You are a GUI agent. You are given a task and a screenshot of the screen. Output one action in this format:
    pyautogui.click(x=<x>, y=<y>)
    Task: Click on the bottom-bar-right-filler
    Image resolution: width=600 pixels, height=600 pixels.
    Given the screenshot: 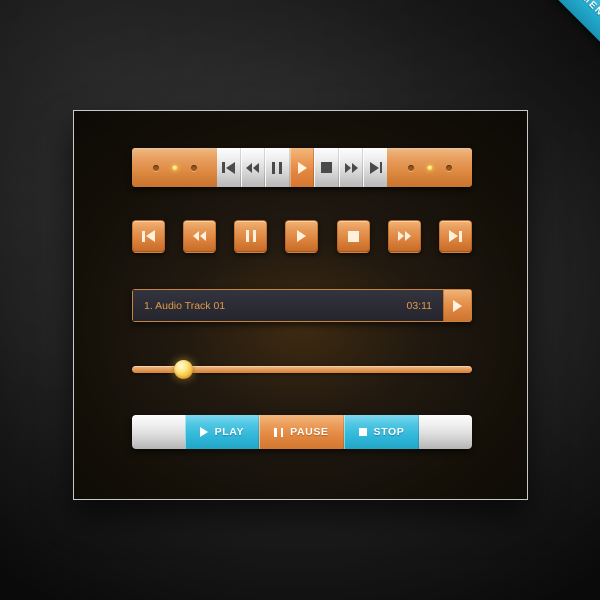 What is the action you would take?
    pyautogui.click(x=445, y=432)
    